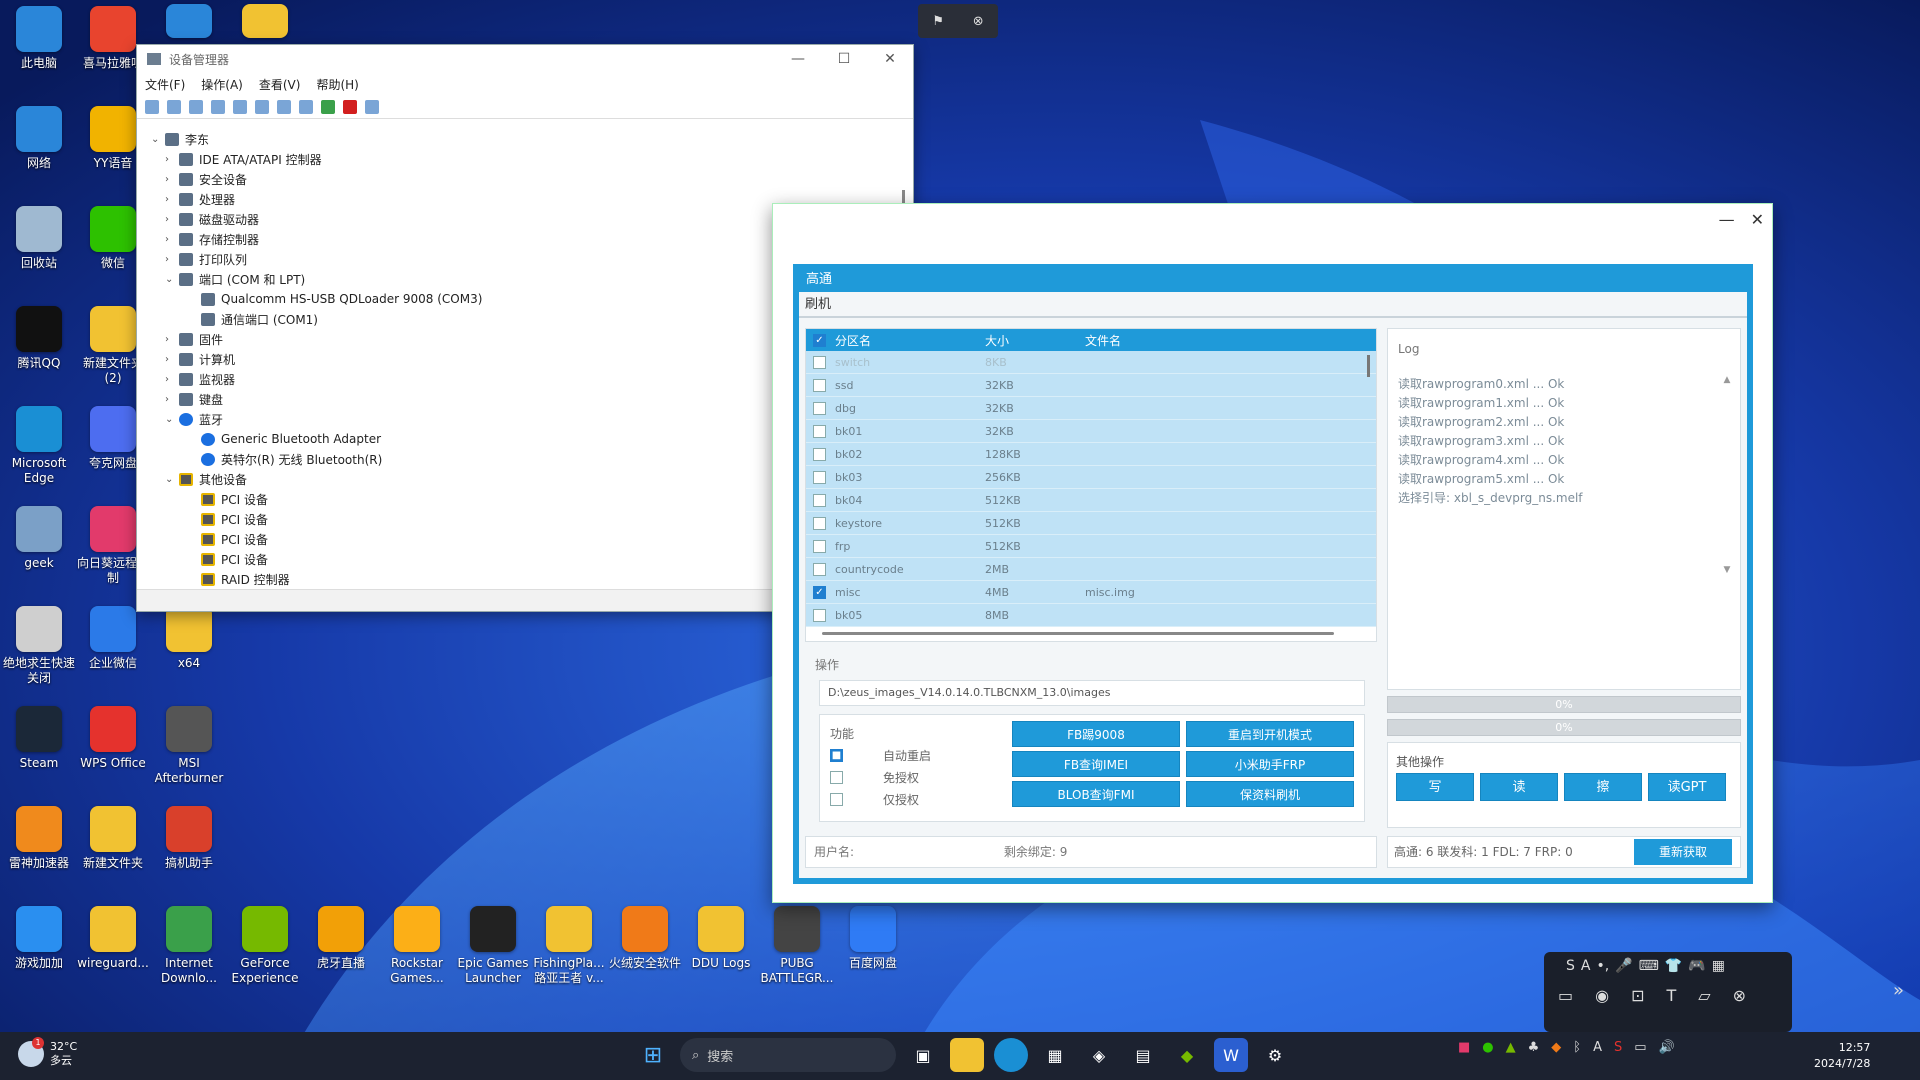 This screenshot has width=1920, height=1080. I want to click on desktop-icon: 游戏加加, so click(39, 938).